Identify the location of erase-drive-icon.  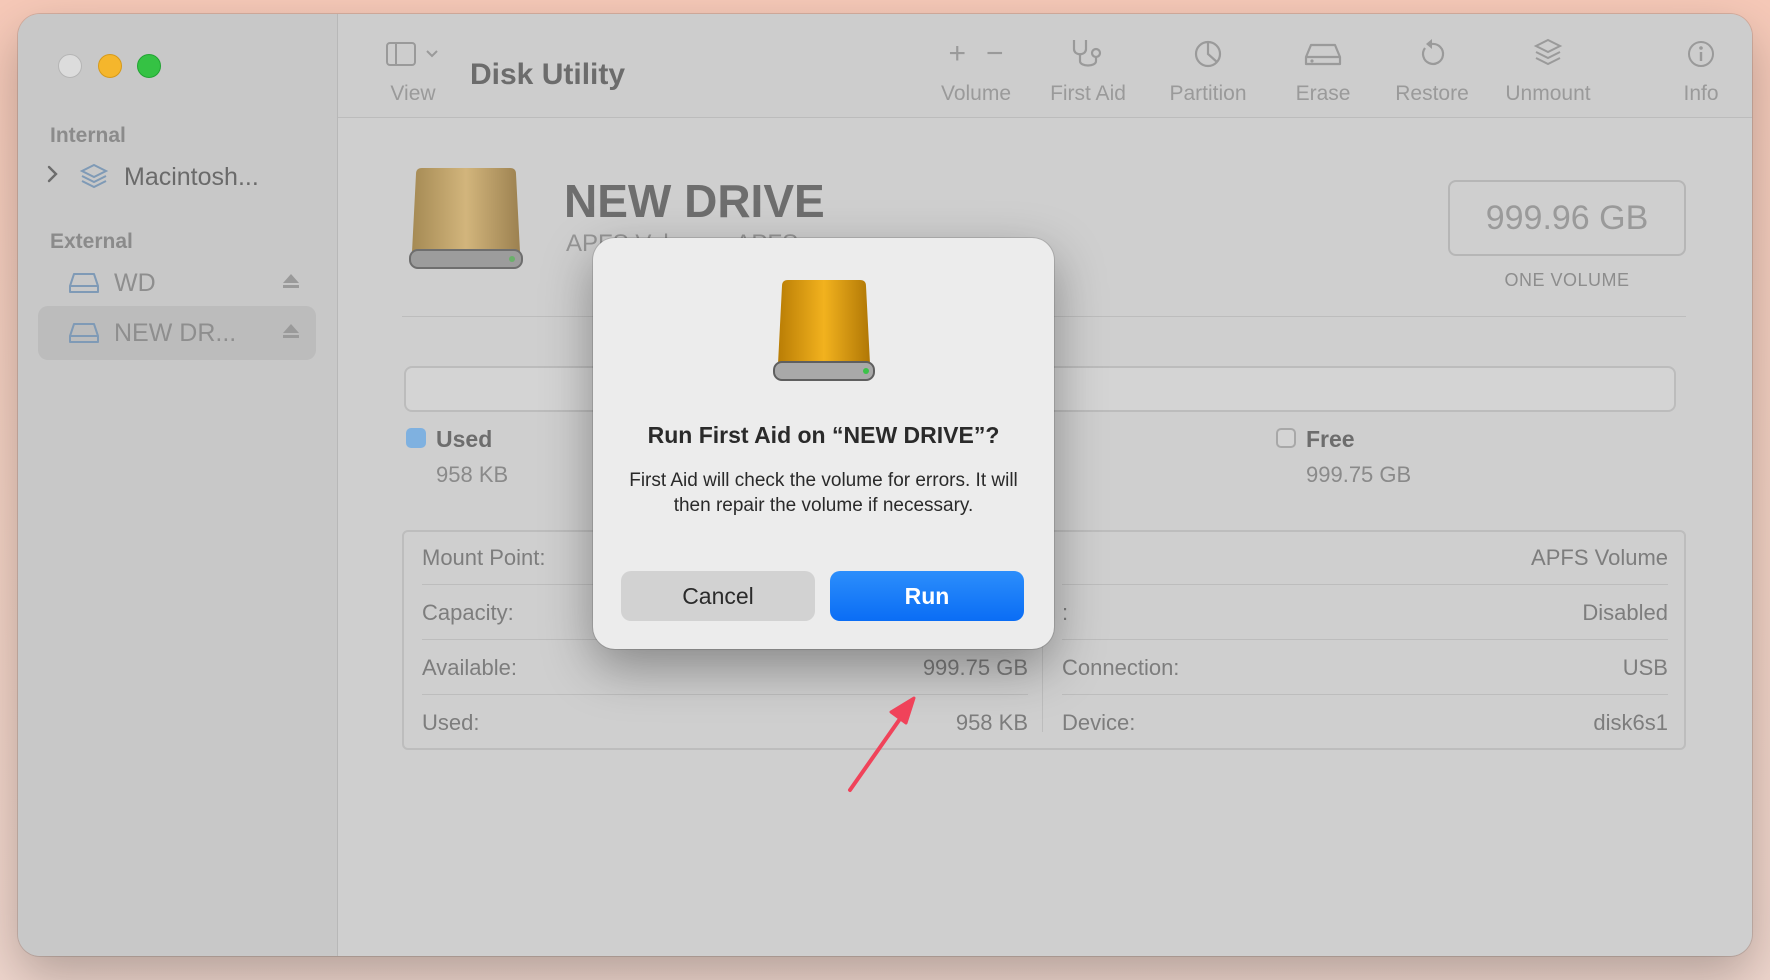
(1323, 54).